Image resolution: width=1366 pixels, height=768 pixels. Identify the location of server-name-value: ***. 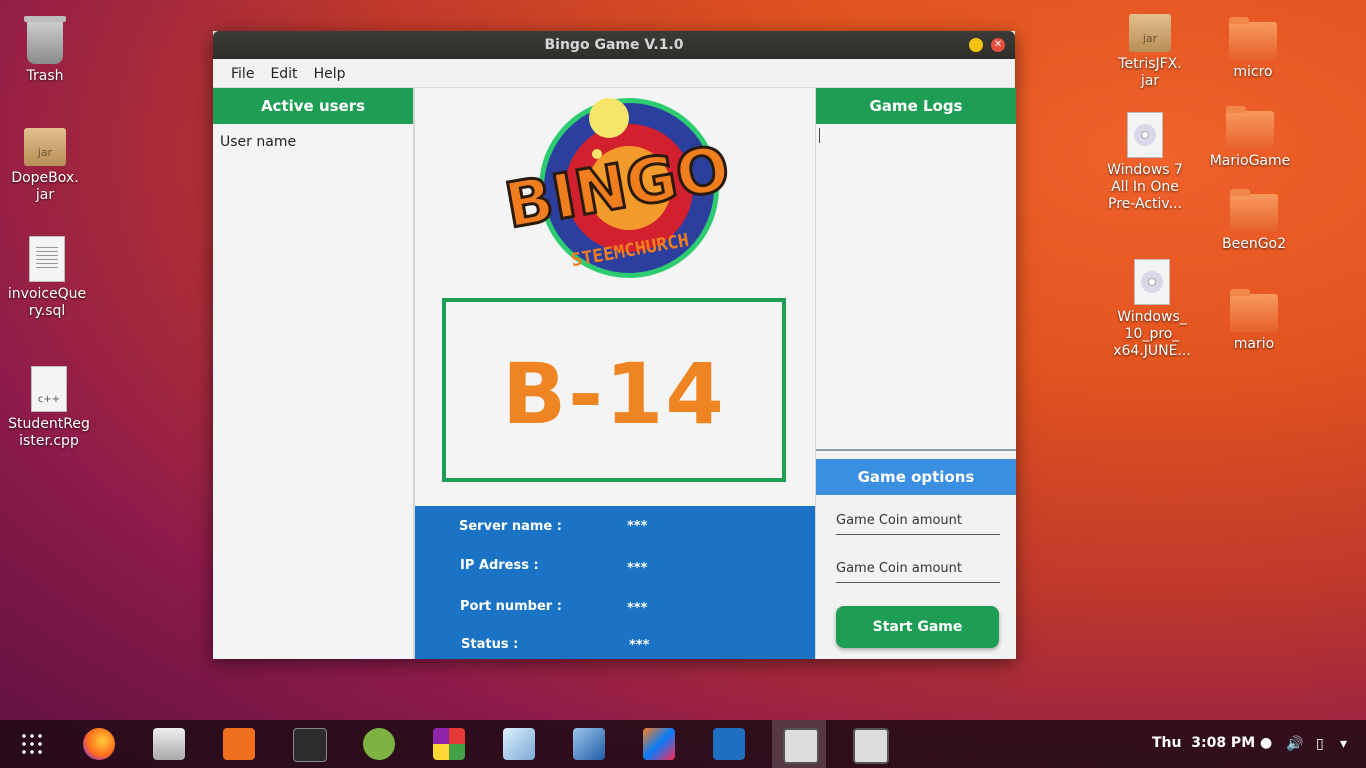
(637, 526).